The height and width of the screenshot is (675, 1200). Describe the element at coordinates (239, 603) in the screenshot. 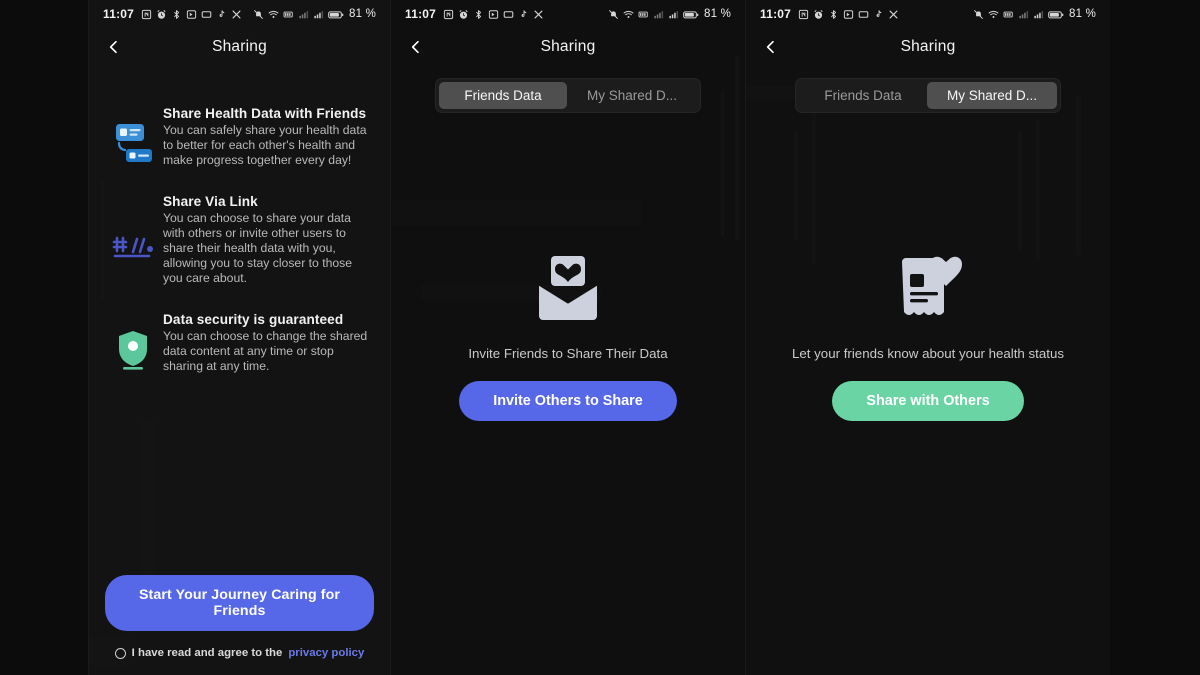

I see `start-journey-button: Start Your Journey Caring for Friends` at that location.